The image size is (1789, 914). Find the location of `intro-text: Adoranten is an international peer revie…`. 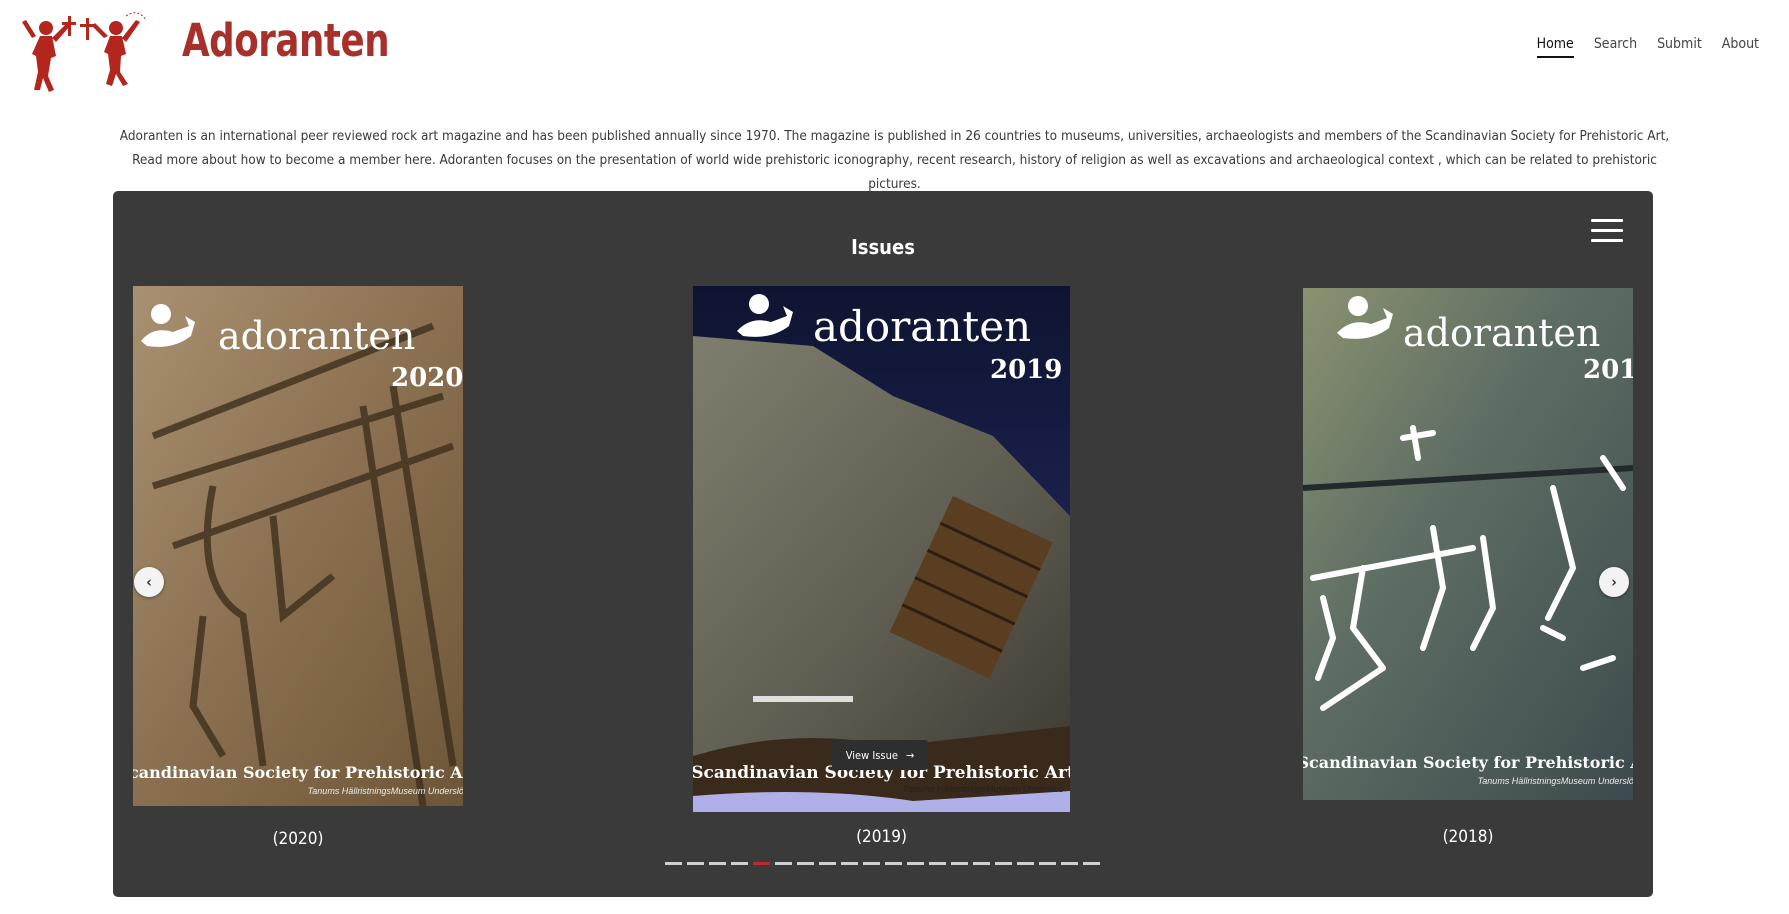

intro-text: Adoranten is an international peer revie… is located at coordinates (894, 160).